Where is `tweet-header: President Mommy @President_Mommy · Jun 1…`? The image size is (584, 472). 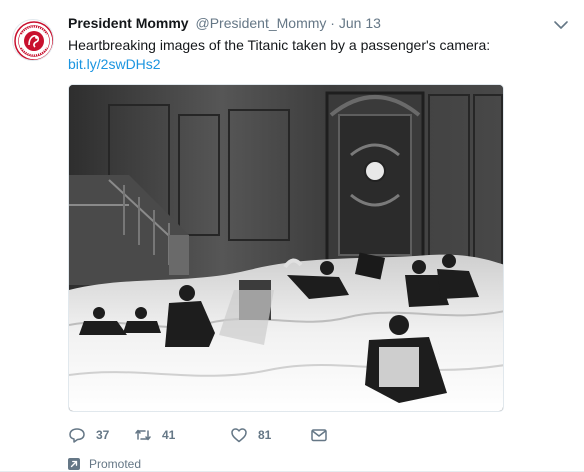
tweet-header: President Mommy @President_Mommy · Jun 1… is located at coordinates (306, 23).